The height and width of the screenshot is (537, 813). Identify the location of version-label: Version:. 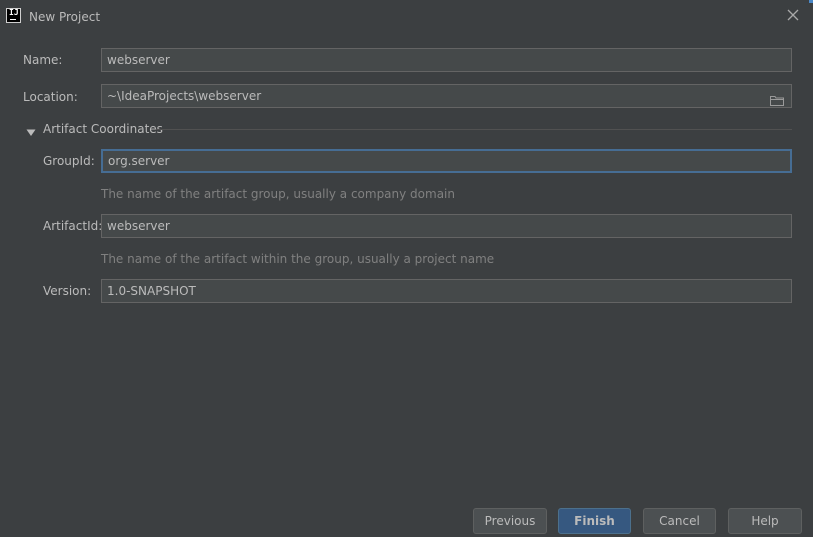
(67, 291).